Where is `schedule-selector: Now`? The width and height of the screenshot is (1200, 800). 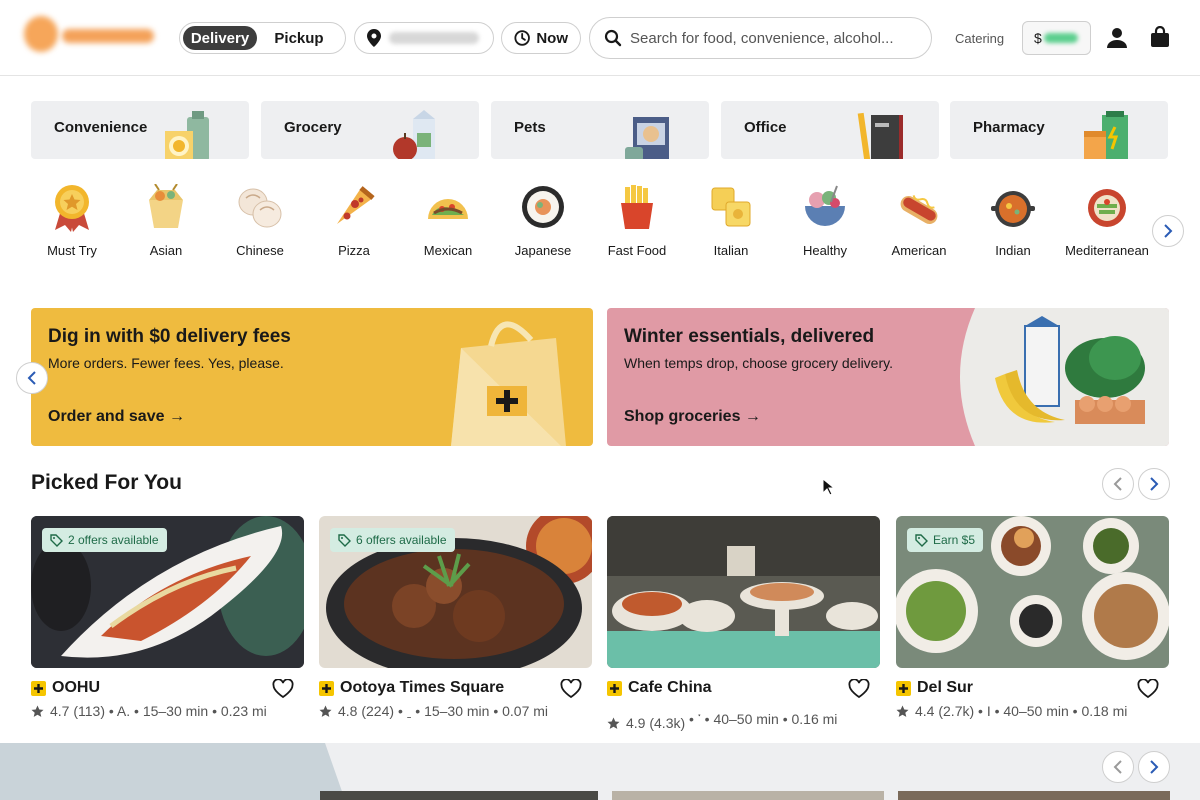
schedule-selector: Now is located at coordinates (541, 38).